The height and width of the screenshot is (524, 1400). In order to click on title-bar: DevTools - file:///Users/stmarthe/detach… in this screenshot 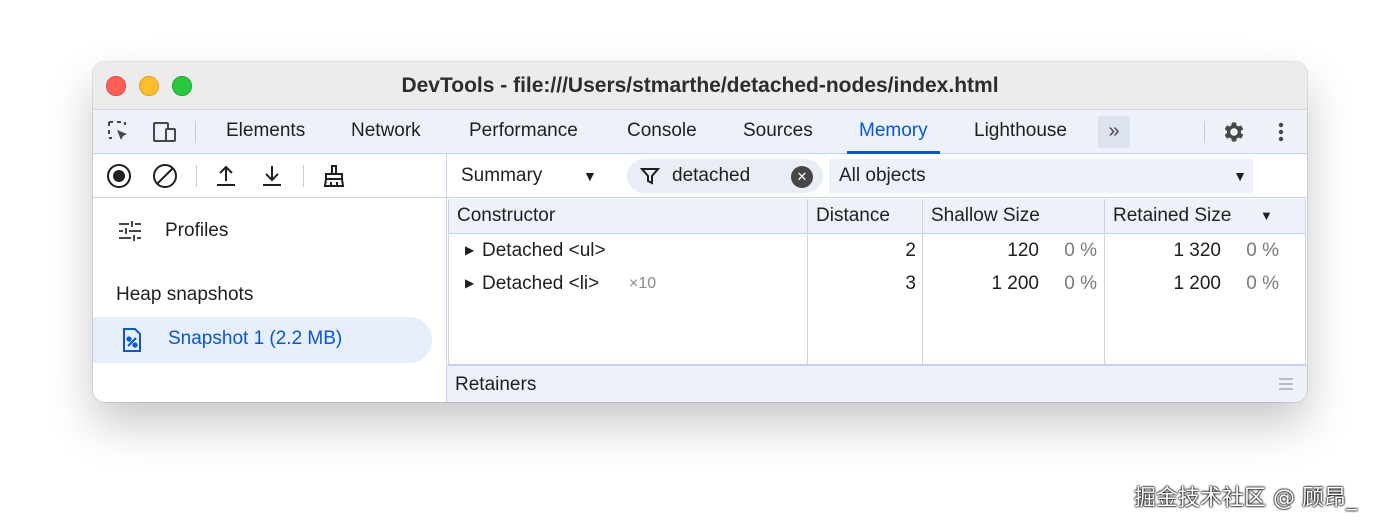, I will do `click(700, 86)`.